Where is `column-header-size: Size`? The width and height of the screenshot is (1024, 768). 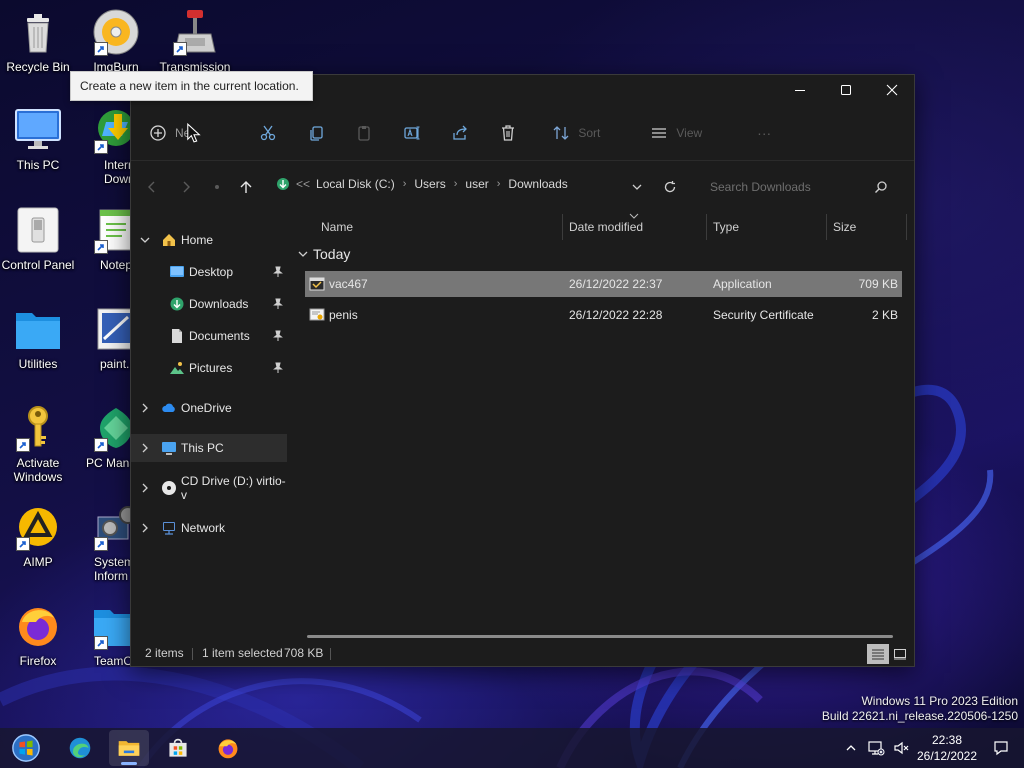 column-header-size: Size is located at coordinates (868, 227).